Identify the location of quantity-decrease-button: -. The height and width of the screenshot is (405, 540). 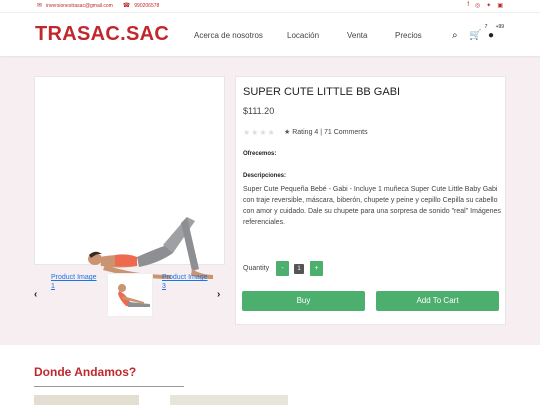
(282, 268).